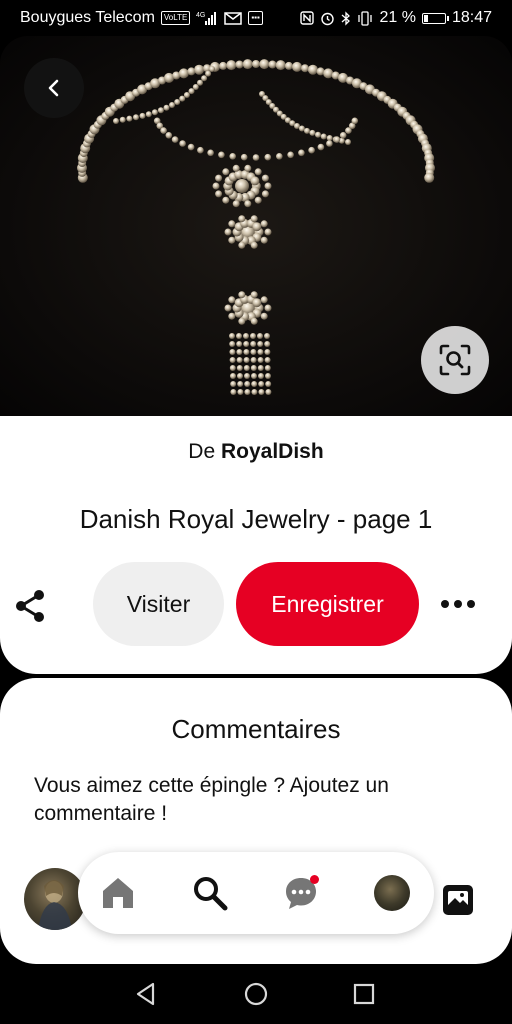  I want to click on system-nav-bar, so click(256, 994).